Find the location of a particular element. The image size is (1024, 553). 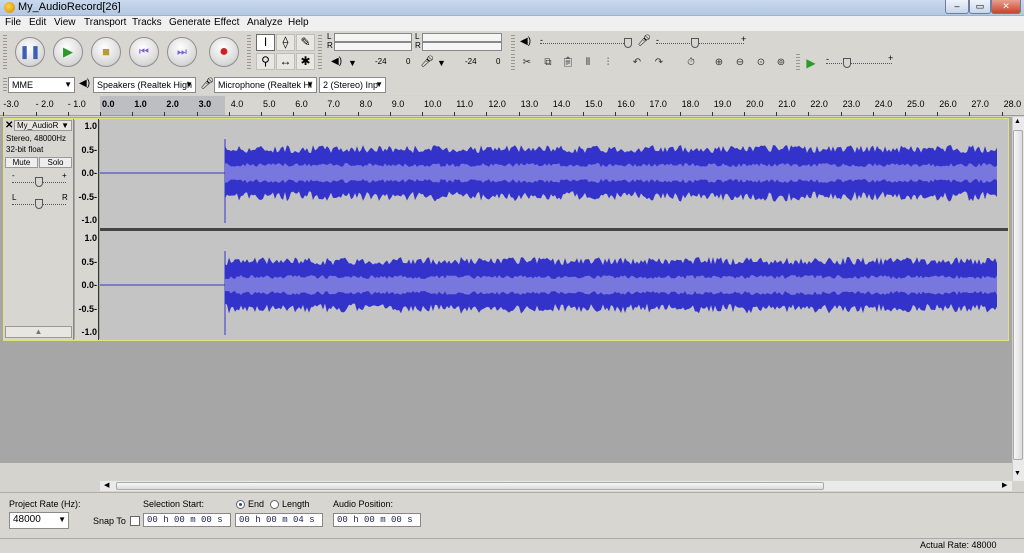

track-close-icon: ✕ is located at coordinates (9, 125).